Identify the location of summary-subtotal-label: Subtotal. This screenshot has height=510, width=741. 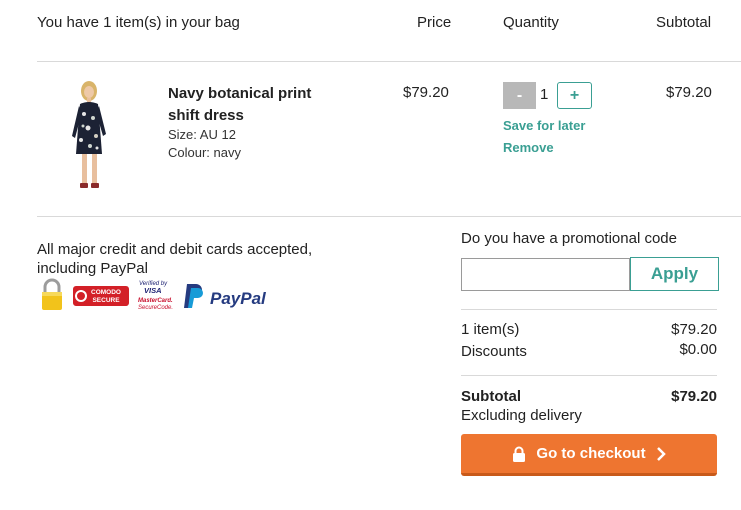
(491, 396).